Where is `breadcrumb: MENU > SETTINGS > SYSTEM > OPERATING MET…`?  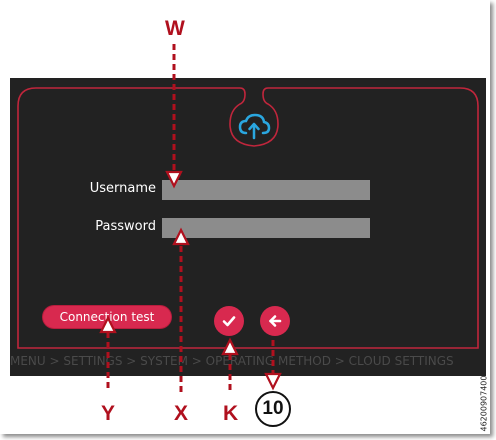 breadcrumb: MENU > SETTINGS > SYSTEM > OPERATING MET… is located at coordinates (232, 361).